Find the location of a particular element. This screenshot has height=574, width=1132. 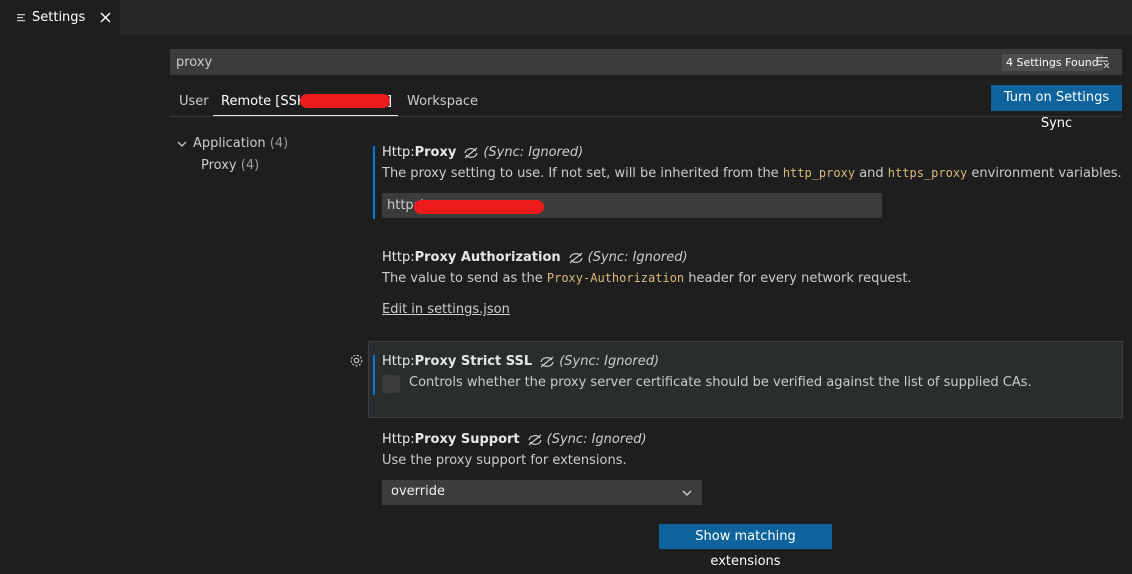

turn-on-settings-sync-button: Turn on Settings Sync is located at coordinates (1056, 108).